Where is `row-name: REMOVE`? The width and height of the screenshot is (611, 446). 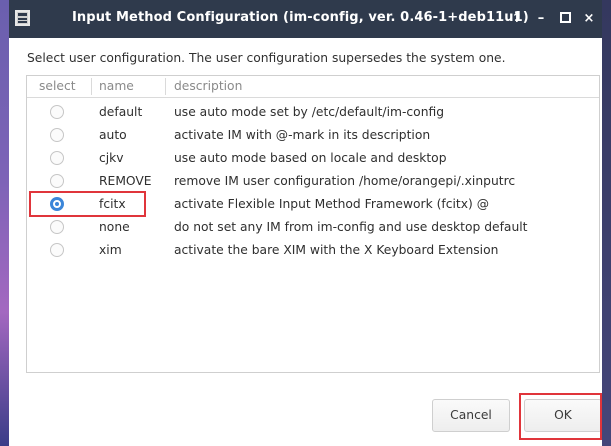
row-name: REMOVE is located at coordinates (125, 181).